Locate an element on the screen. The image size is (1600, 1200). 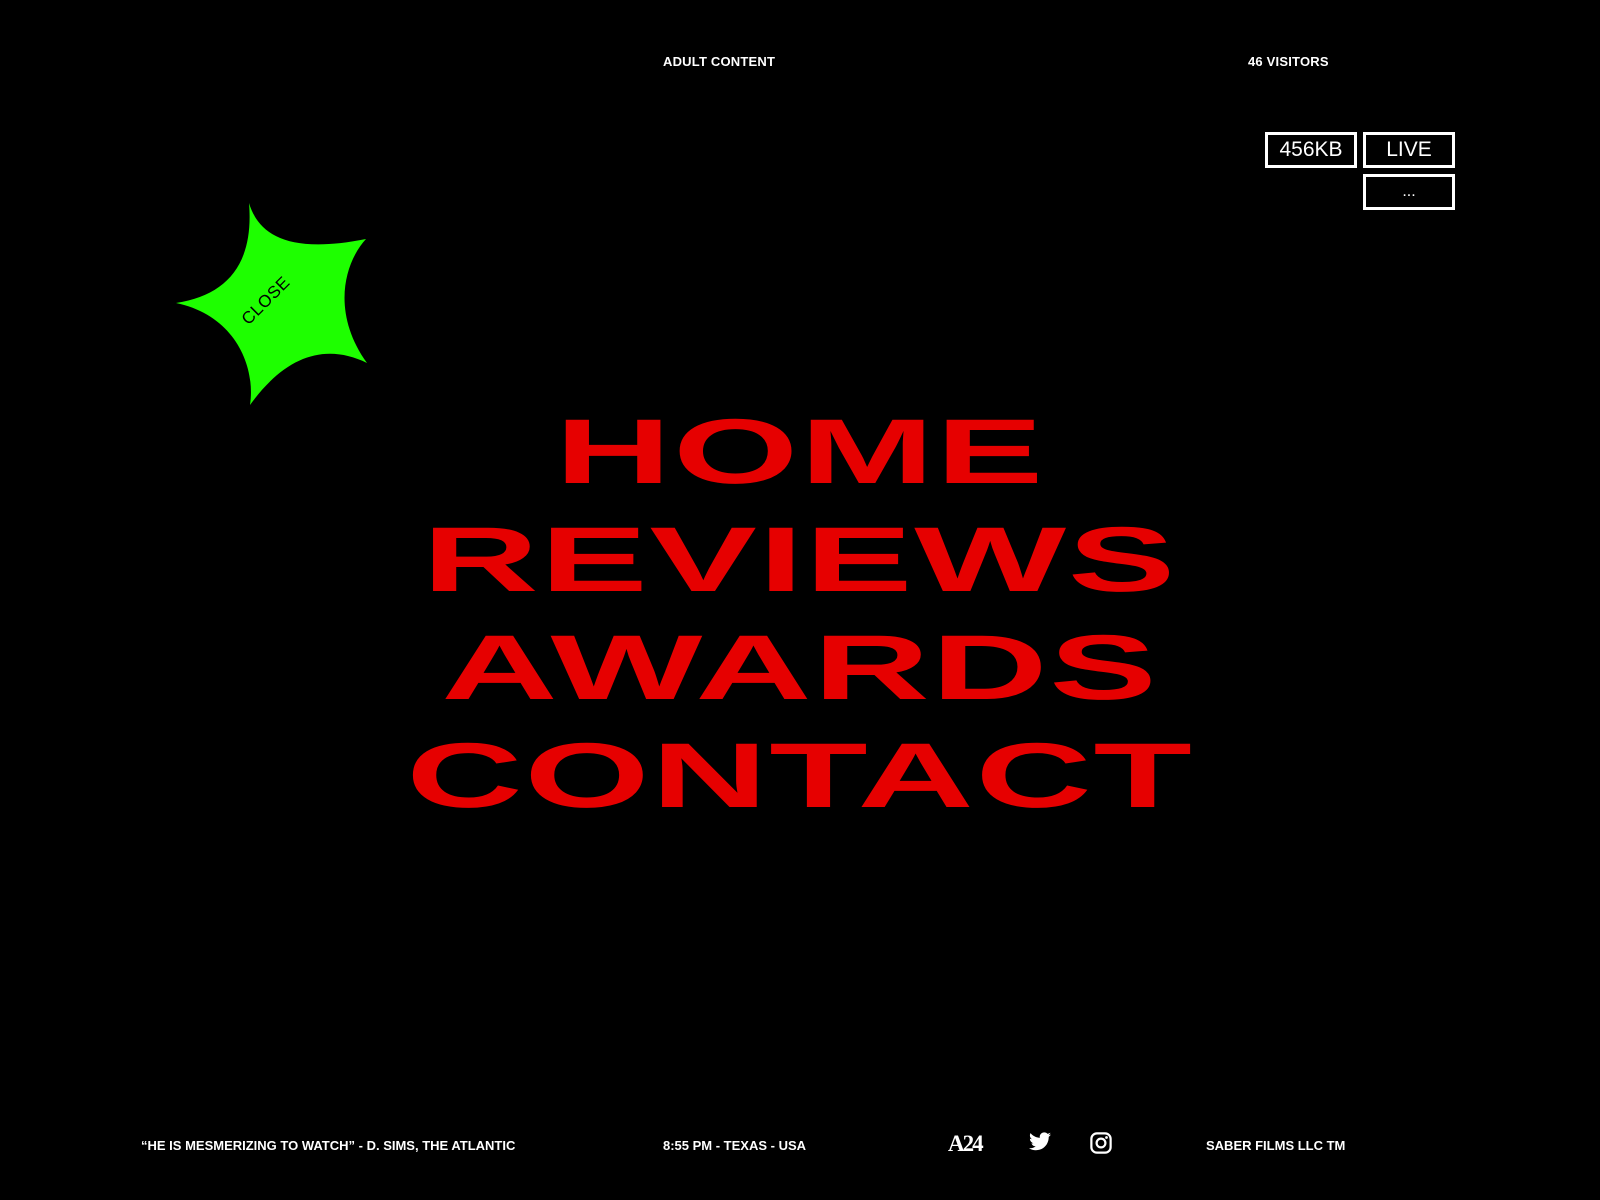
a24-logo: A24 is located at coordinates (966, 1144).